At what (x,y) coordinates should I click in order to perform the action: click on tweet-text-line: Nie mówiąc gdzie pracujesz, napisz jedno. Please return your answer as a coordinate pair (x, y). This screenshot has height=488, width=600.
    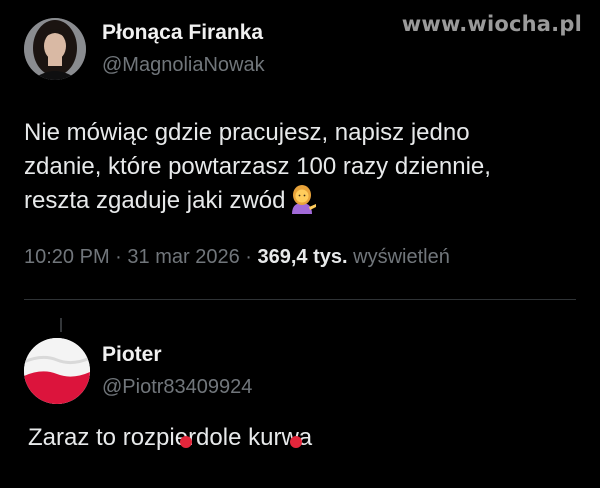
    Looking at the image, I should click on (247, 132).